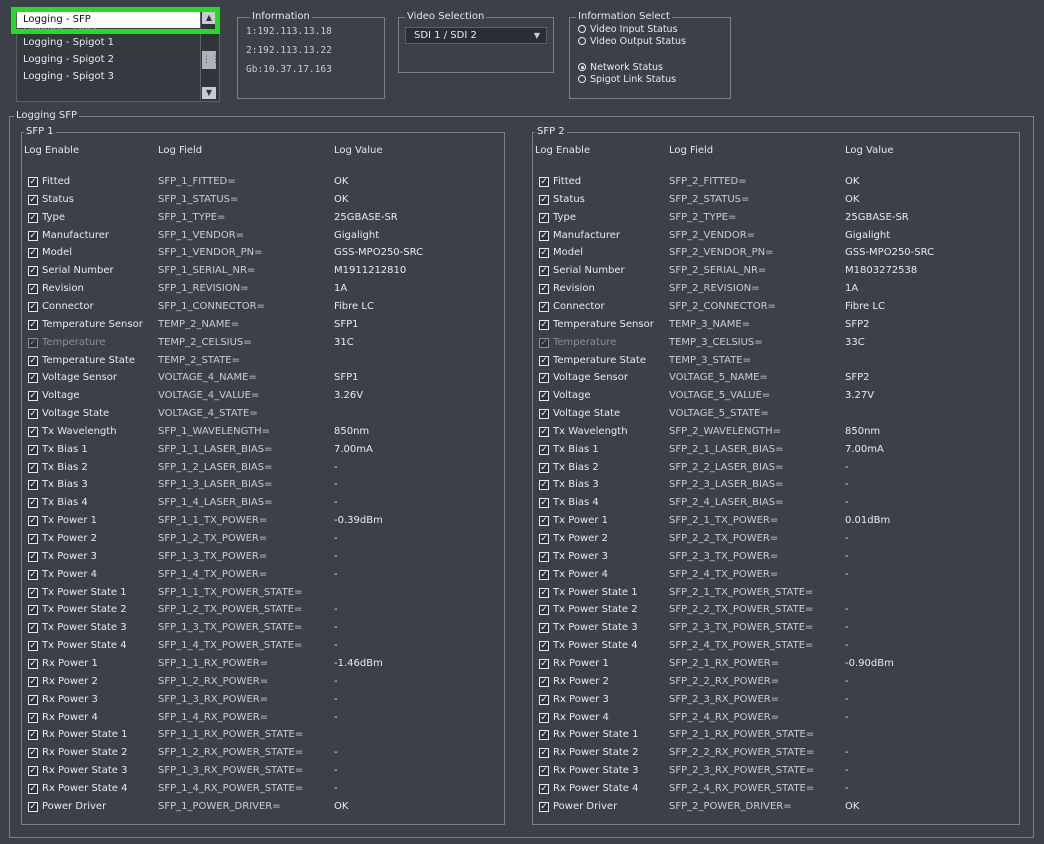  What do you see at coordinates (710, 324) in the screenshot?
I see `log-field: TEMP_3_NAME=` at bounding box center [710, 324].